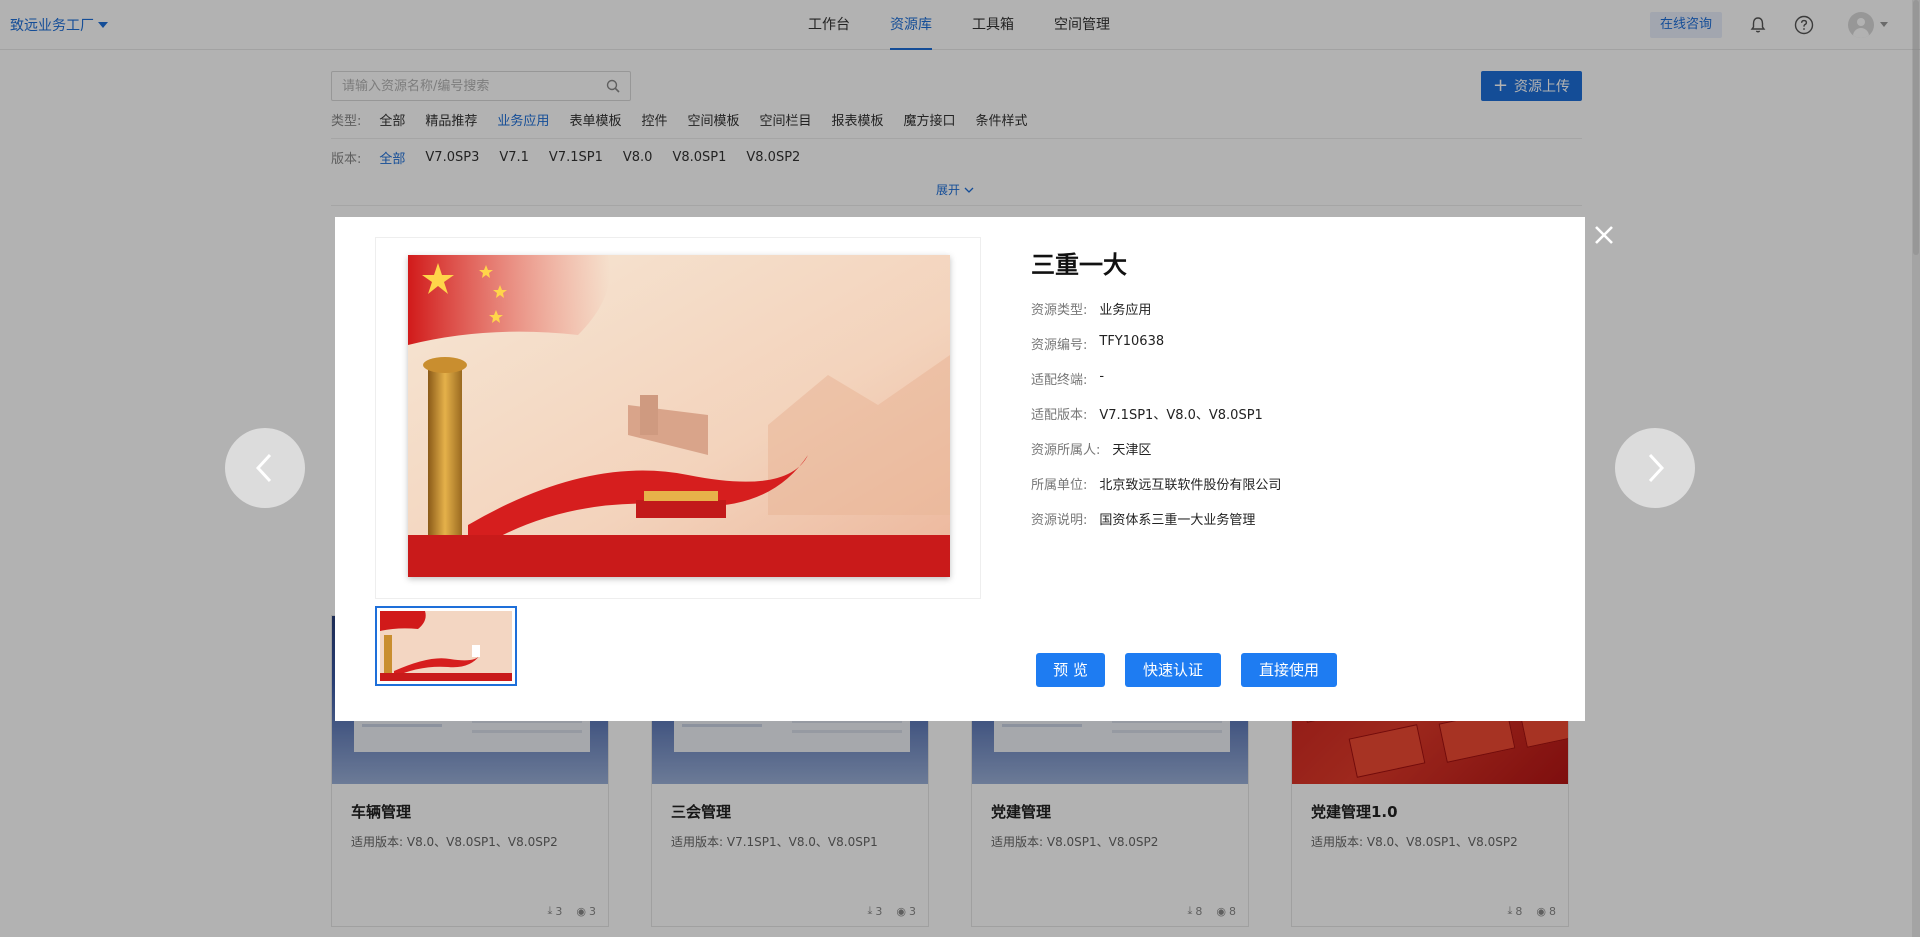  I want to click on attr-version: 适配版本: V7.1SP1、V8.0、V8.0SP1, so click(1147, 415).